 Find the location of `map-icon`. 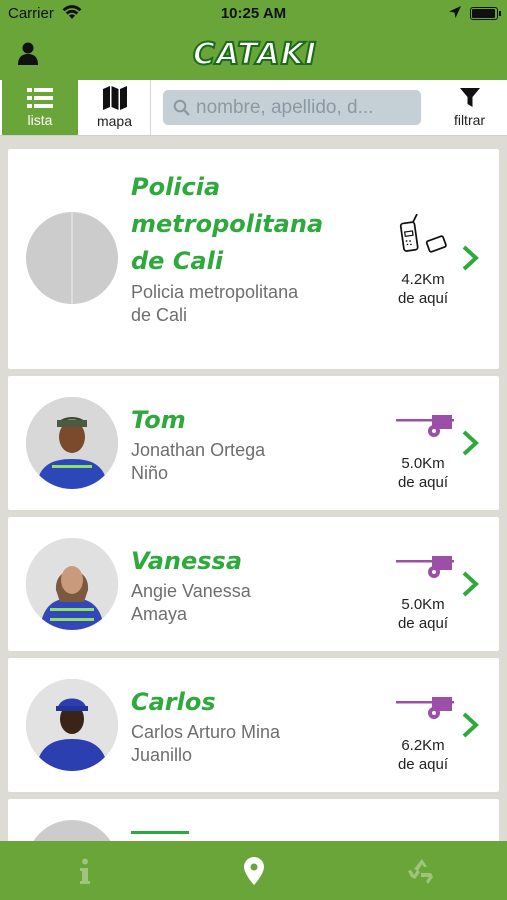

map-icon is located at coordinates (114, 98).